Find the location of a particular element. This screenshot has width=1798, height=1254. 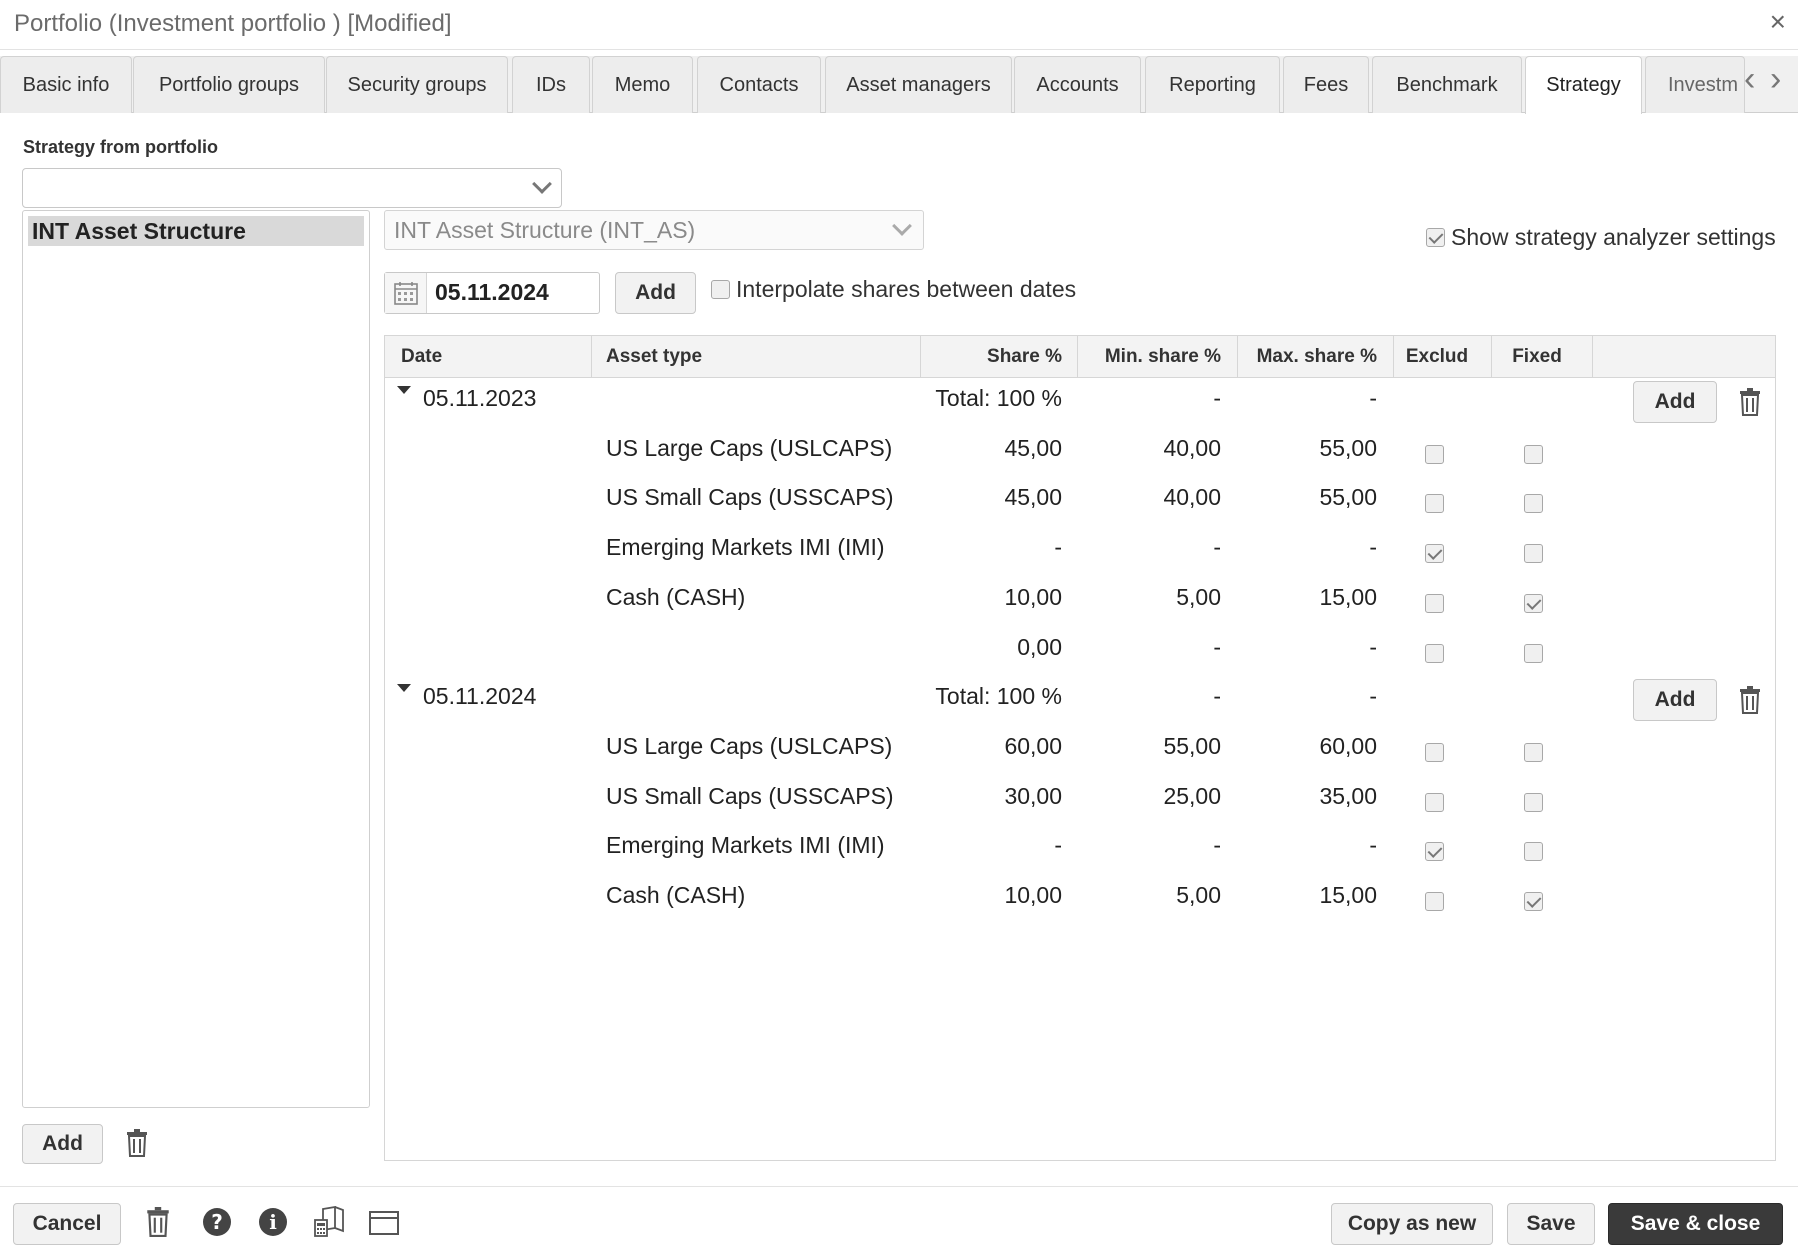

share-cell: 0,00 is located at coordinates (1039, 646).